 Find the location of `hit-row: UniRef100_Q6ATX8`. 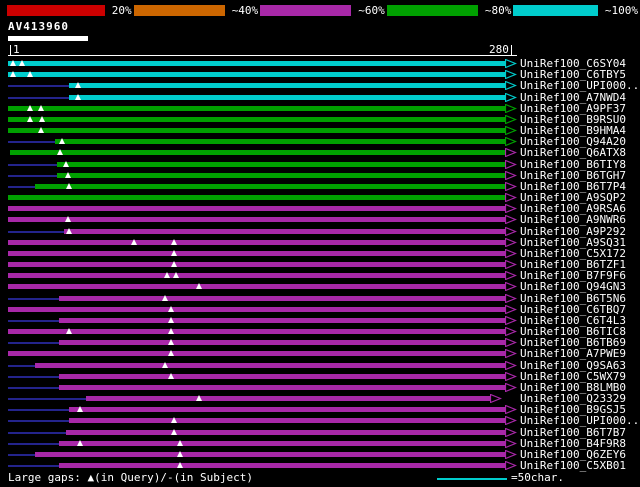

hit-row: UniRef100_Q6ATX8 is located at coordinates (320, 152).